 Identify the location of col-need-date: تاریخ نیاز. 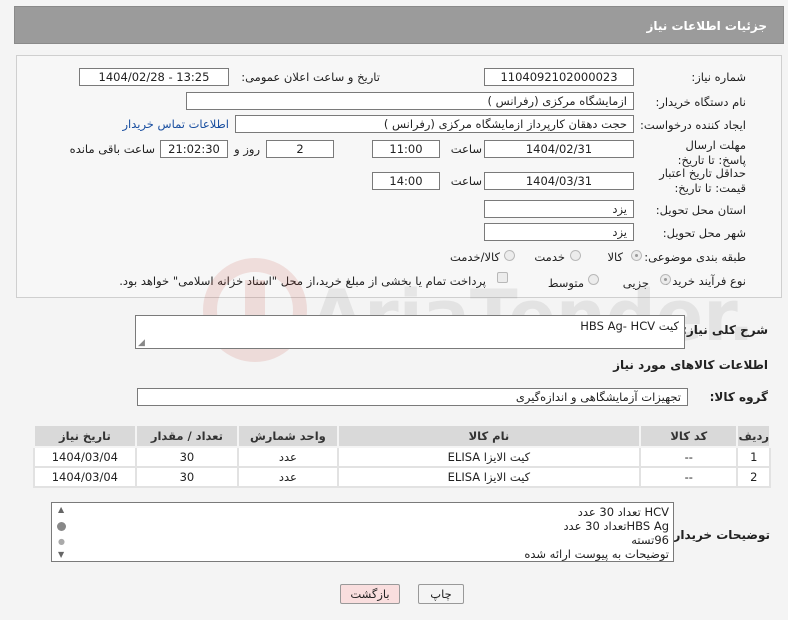
(85, 436).